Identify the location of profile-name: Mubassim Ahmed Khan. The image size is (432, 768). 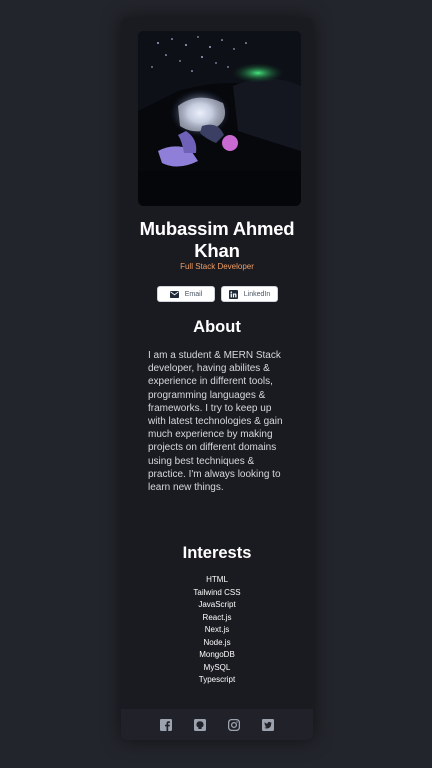
(217, 239).